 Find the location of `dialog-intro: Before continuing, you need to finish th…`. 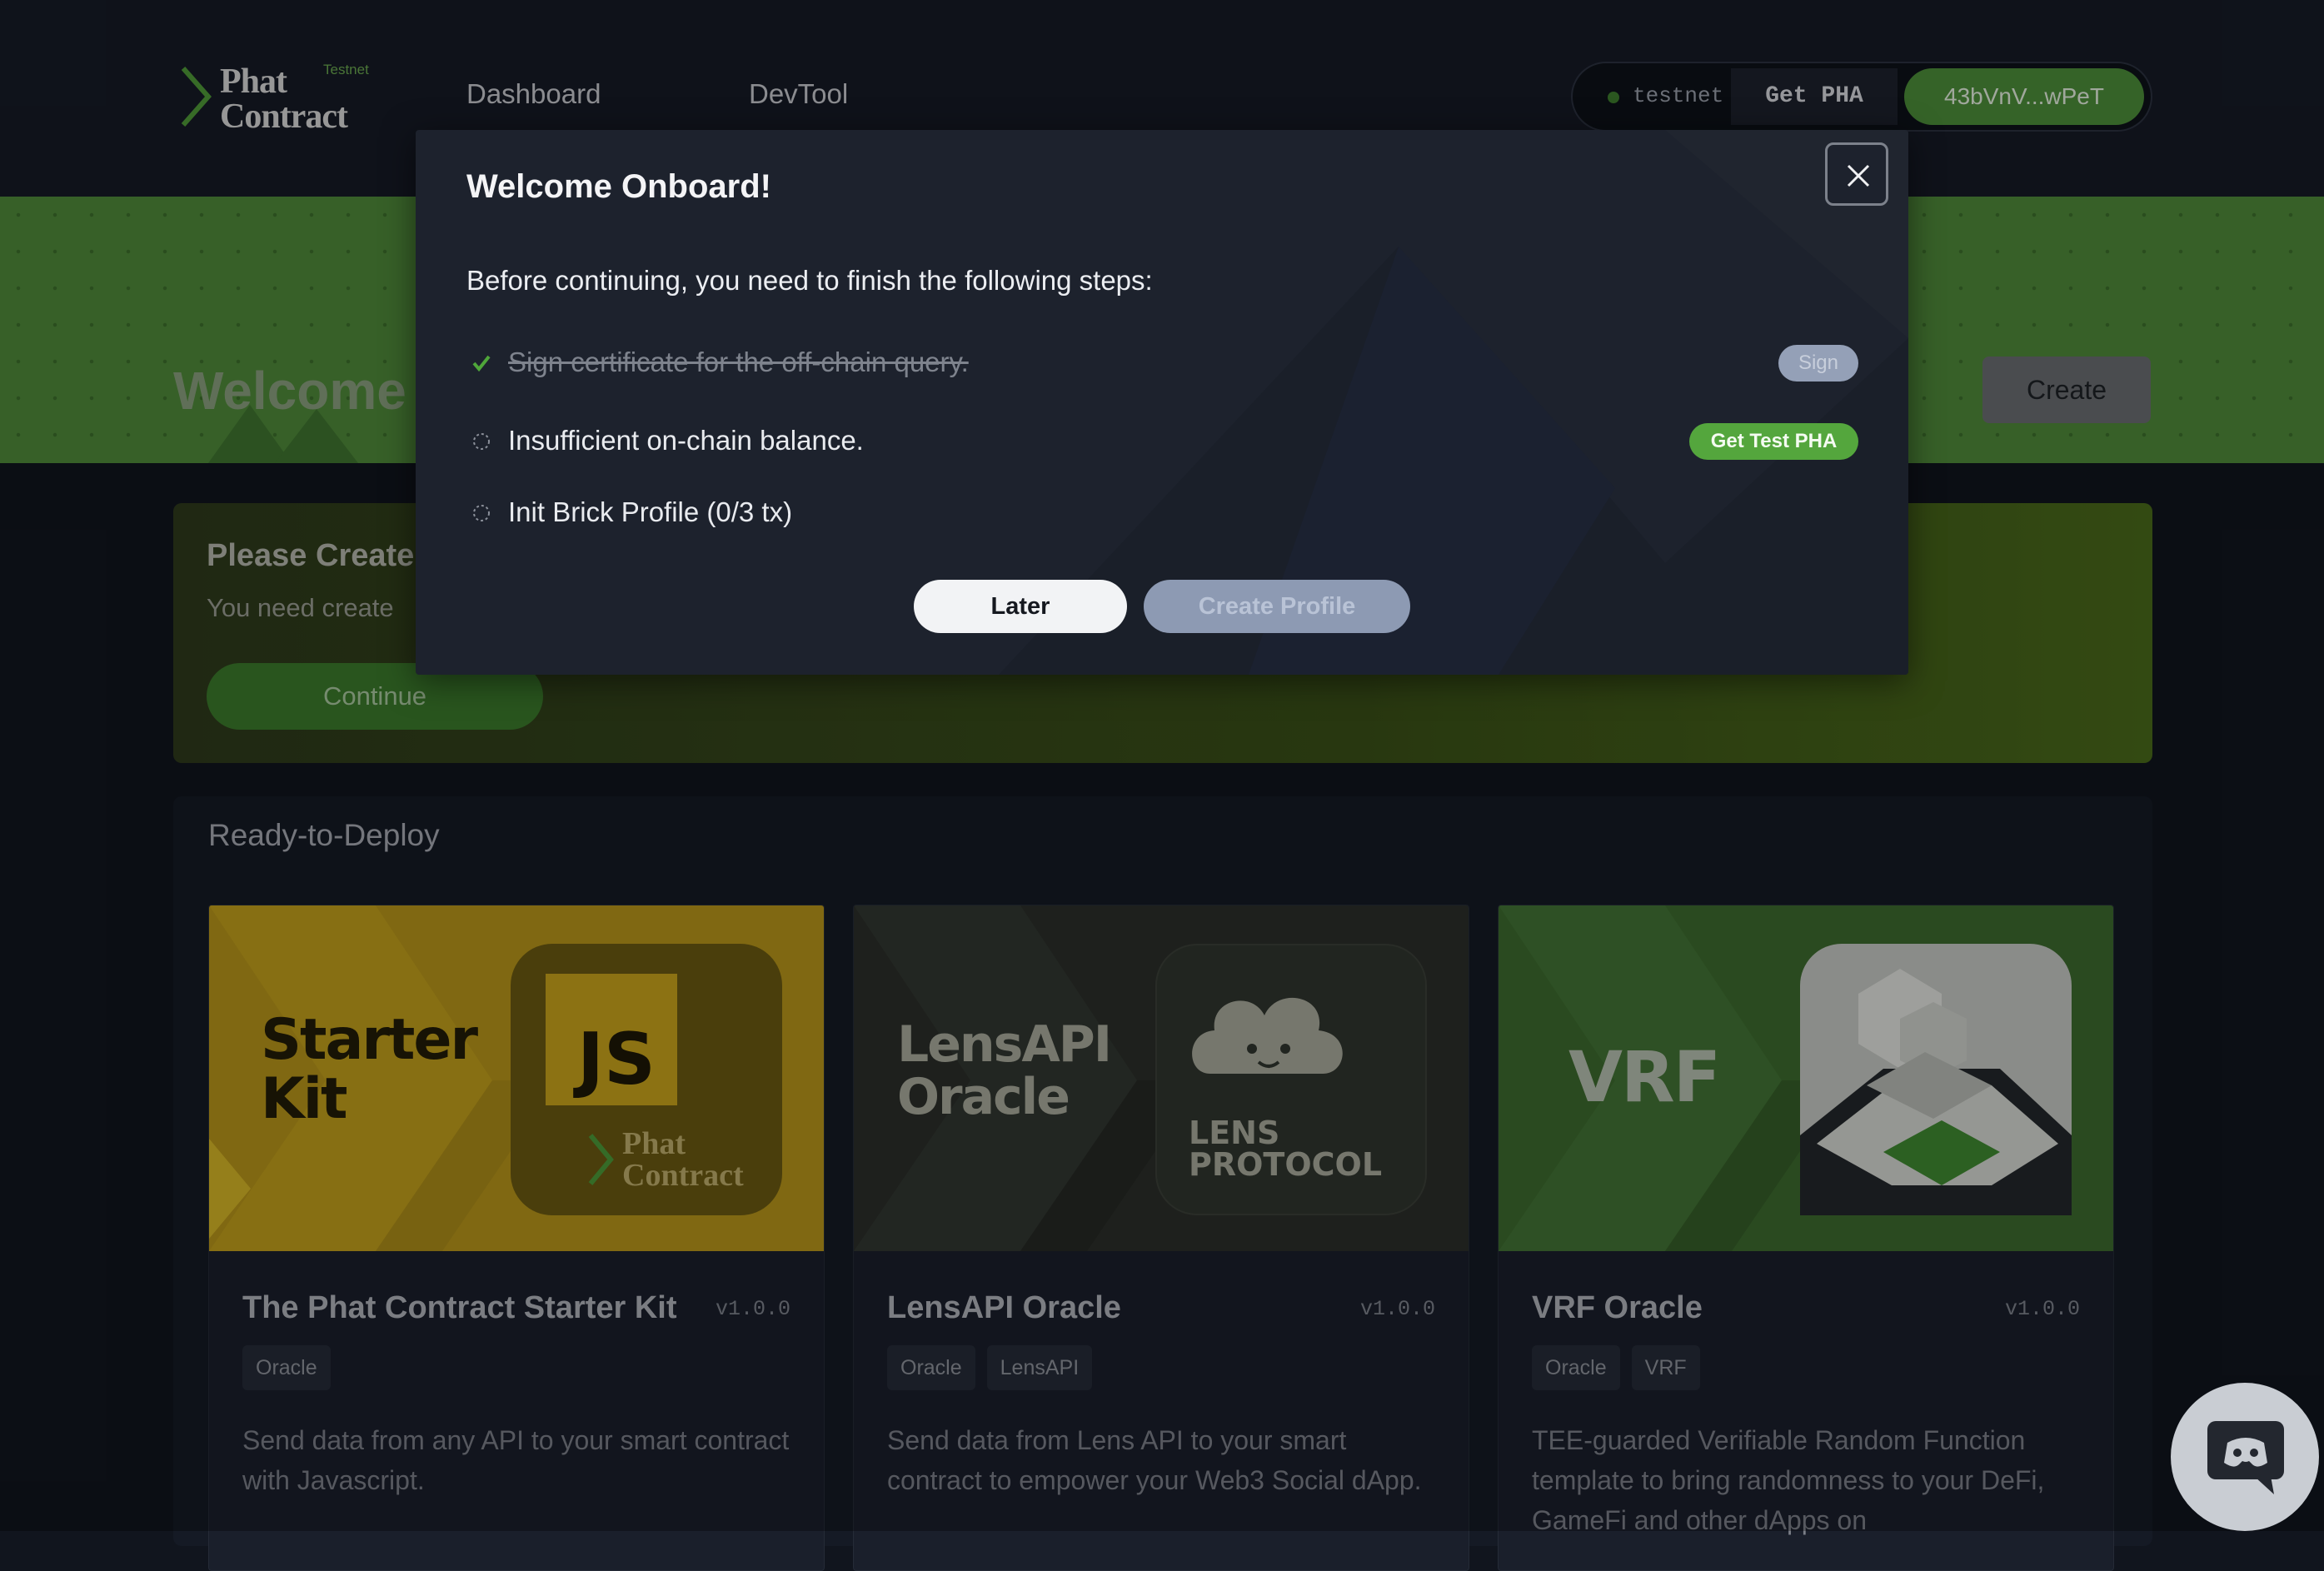

dialog-intro: Before continuing, you need to finish th… is located at coordinates (809, 280).